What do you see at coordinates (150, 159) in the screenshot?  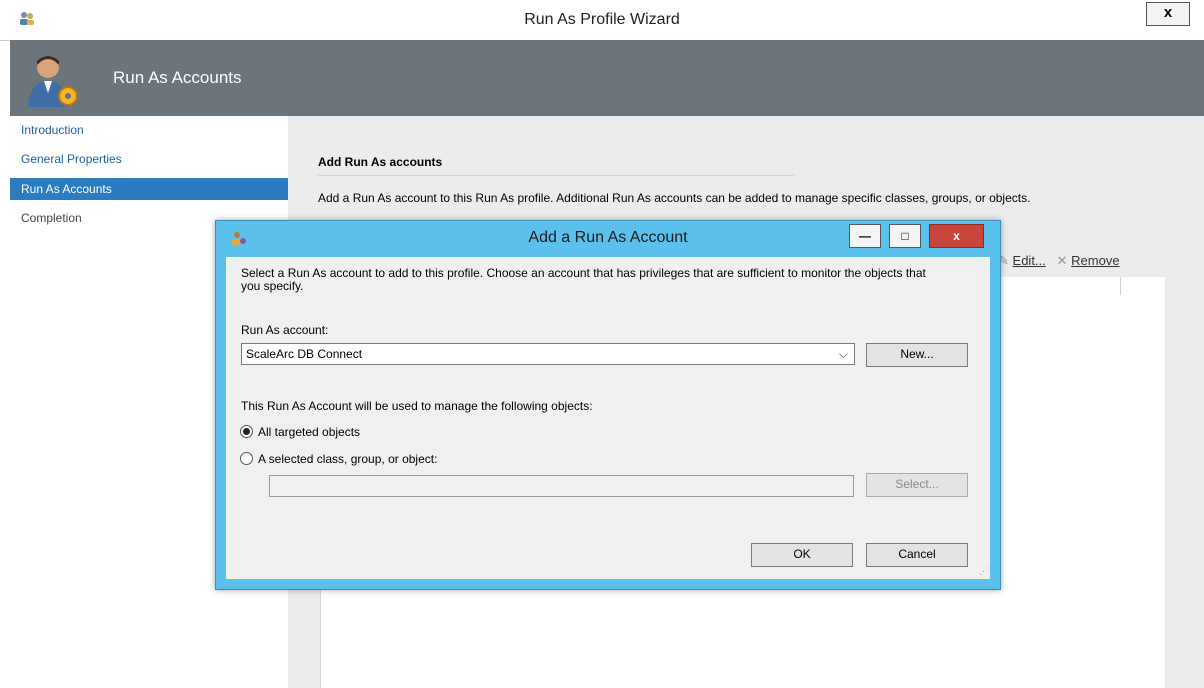 I see `nav-item-general-properties: General Properties` at bounding box center [150, 159].